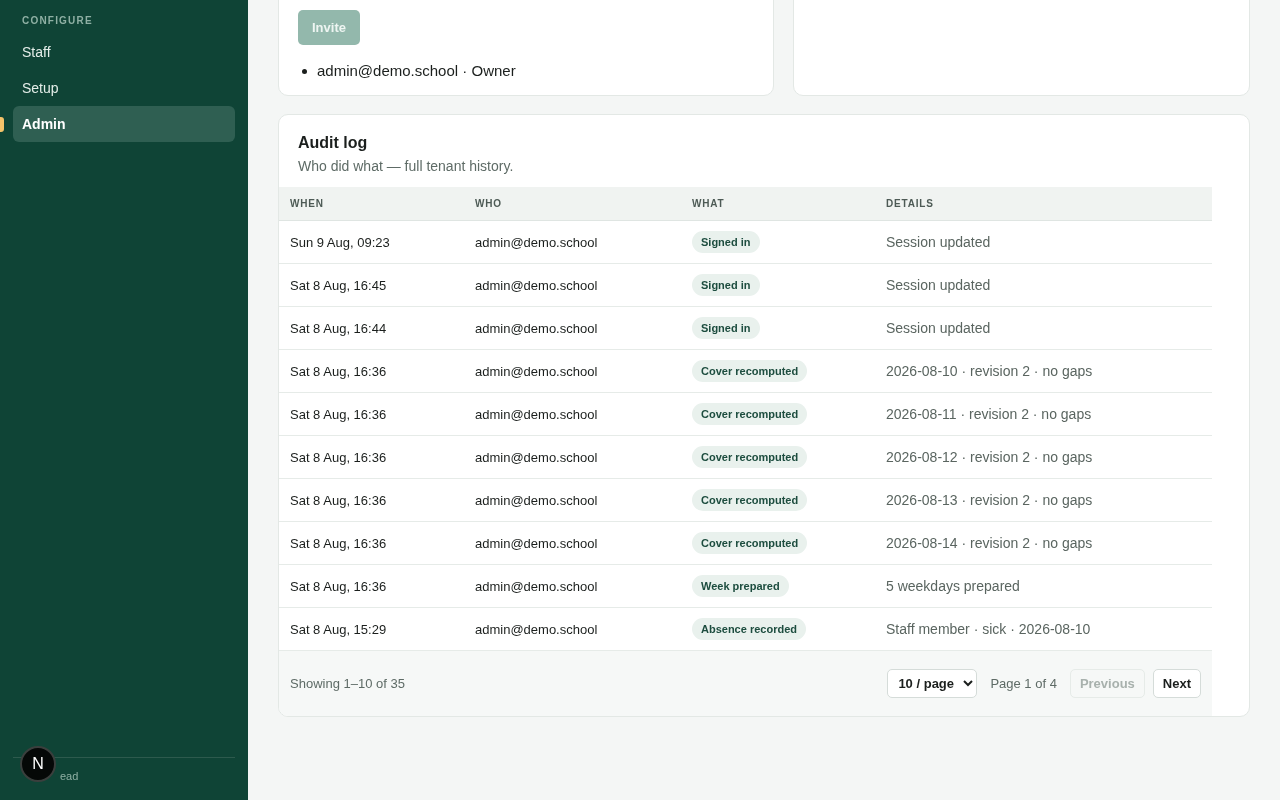  What do you see at coordinates (304, 71) in the screenshot?
I see `bullet-icon` at bounding box center [304, 71].